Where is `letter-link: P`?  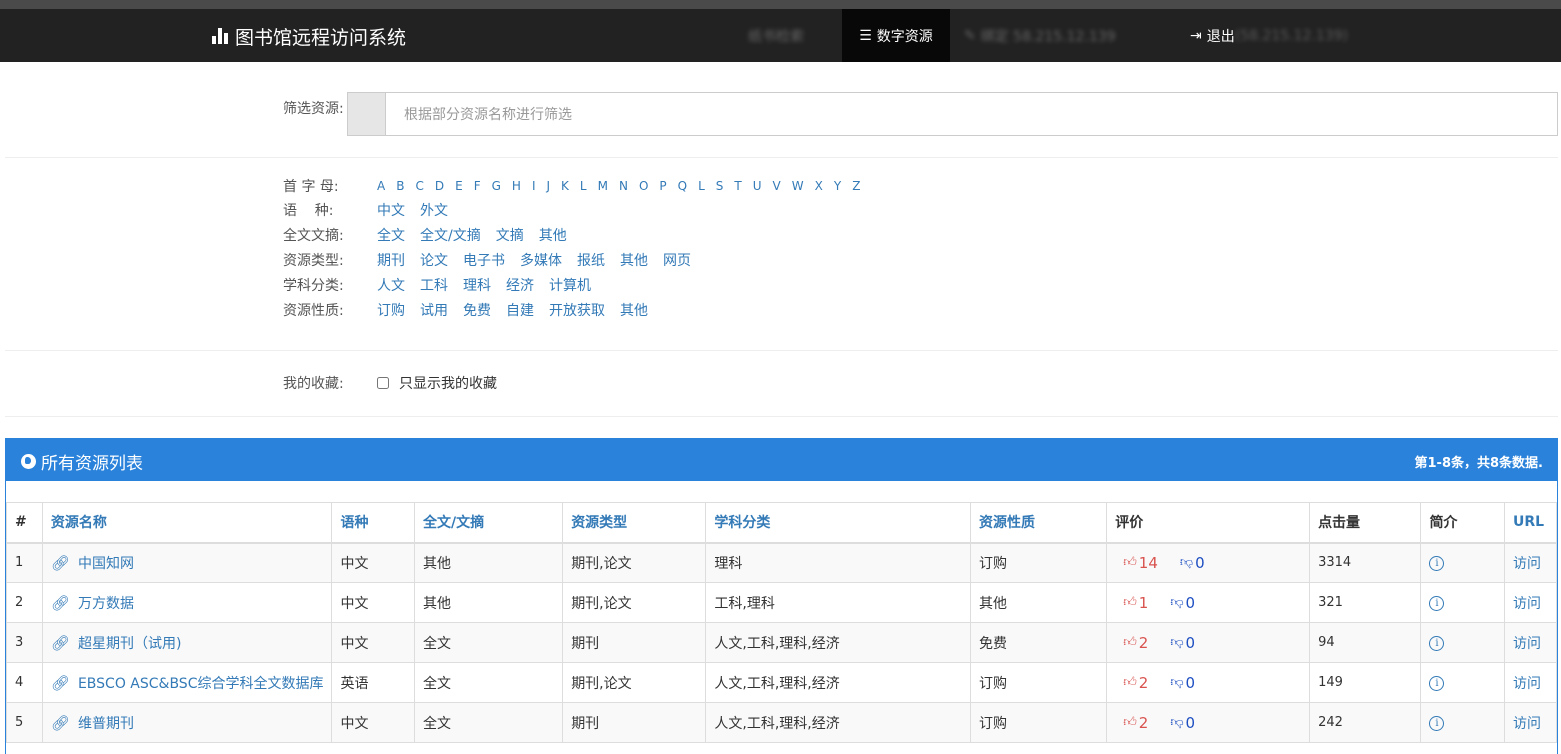 letter-link: P is located at coordinates (662, 186).